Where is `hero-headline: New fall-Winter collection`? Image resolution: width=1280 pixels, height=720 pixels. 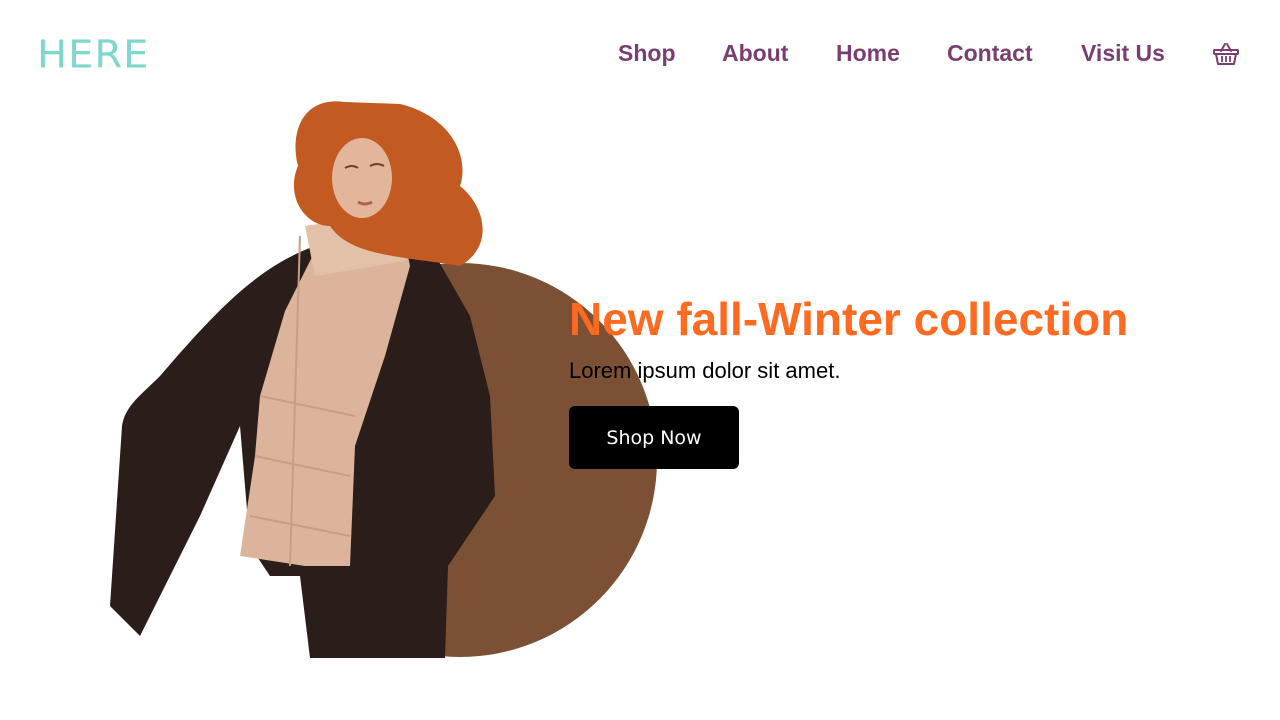 hero-headline: New fall-Winter collection is located at coordinates (849, 319).